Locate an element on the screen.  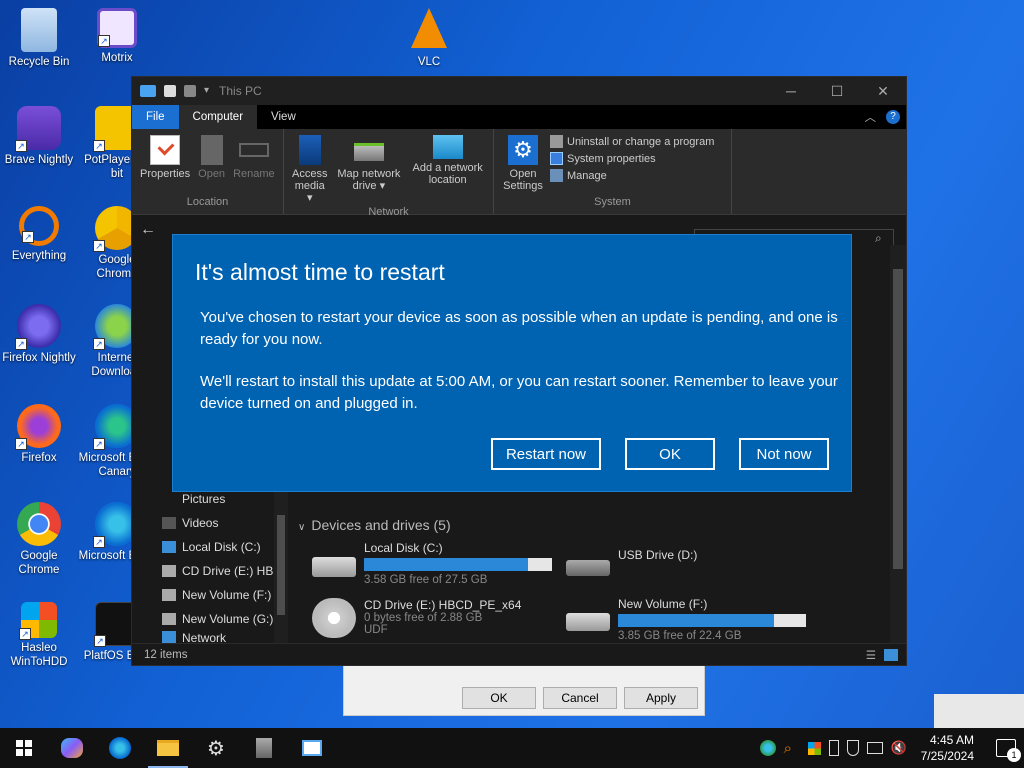
start-button is located at coordinates (24, 748).